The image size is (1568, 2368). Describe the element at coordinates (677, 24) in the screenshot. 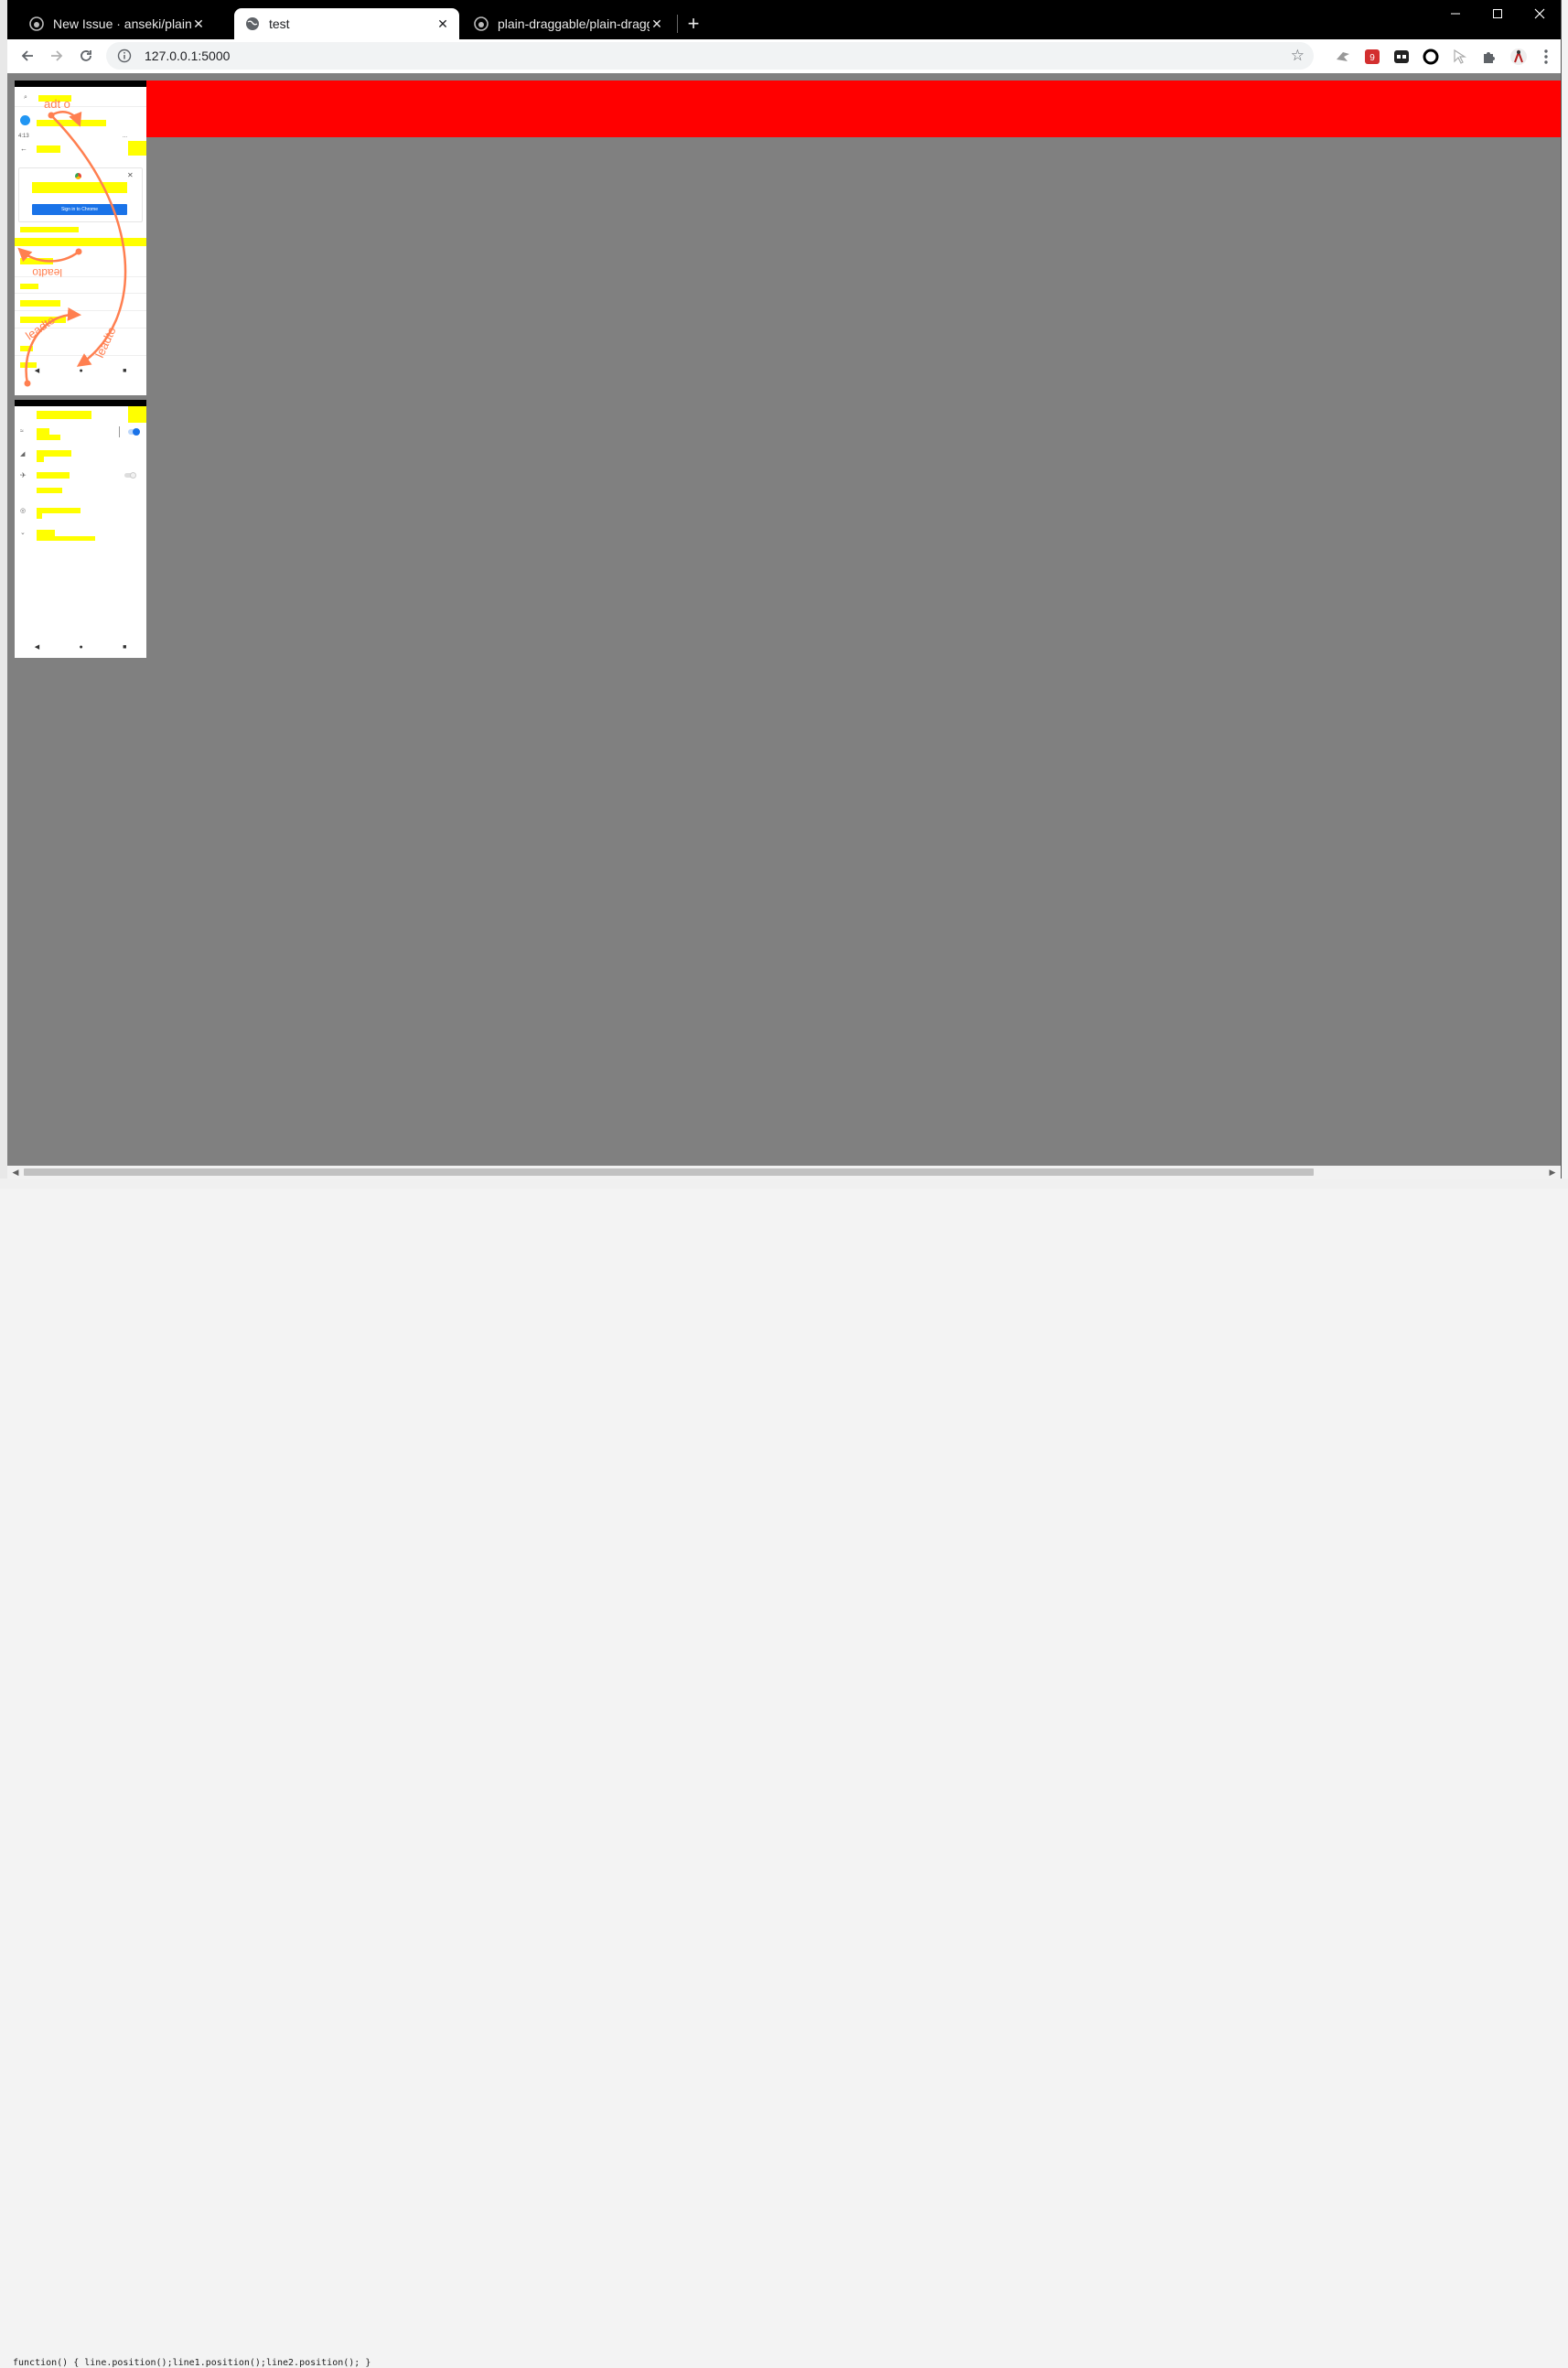

I see `tab-separator` at that location.